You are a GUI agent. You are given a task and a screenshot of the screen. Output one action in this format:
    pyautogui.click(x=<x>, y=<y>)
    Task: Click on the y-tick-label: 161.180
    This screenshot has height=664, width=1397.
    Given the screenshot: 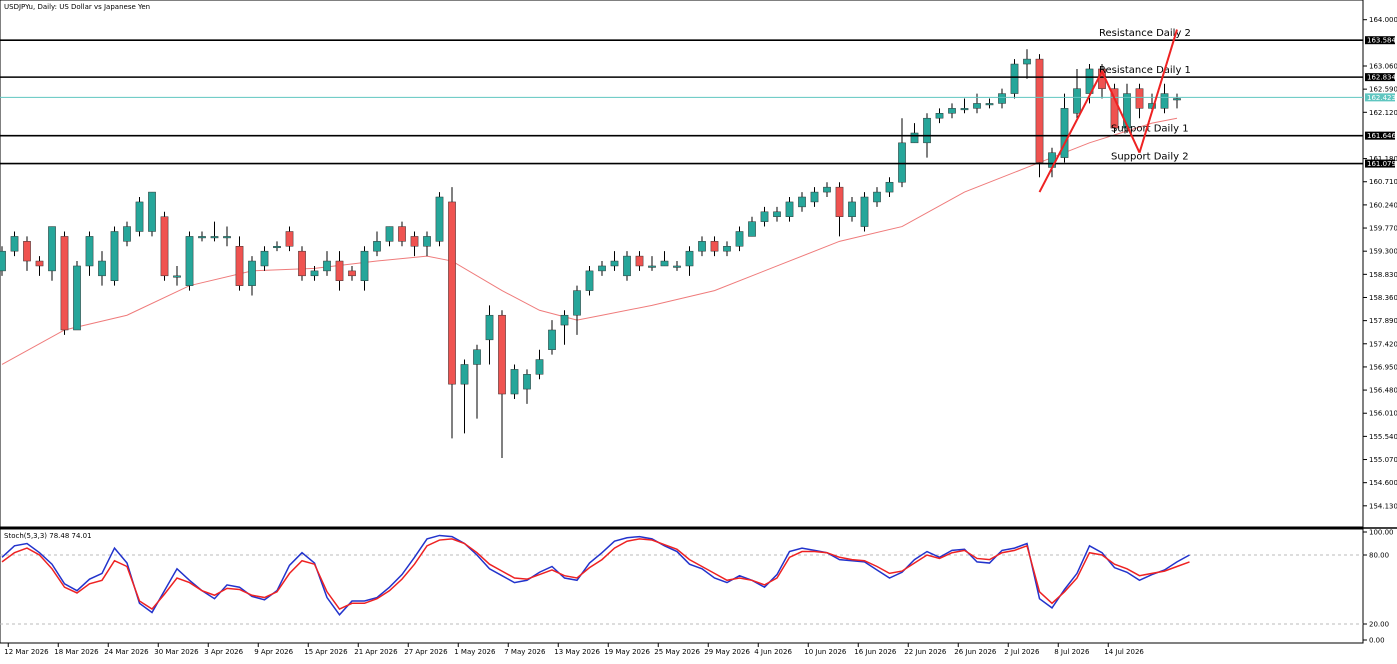 What is the action you would take?
    pyautogui.click(x=1383, y=159)
    